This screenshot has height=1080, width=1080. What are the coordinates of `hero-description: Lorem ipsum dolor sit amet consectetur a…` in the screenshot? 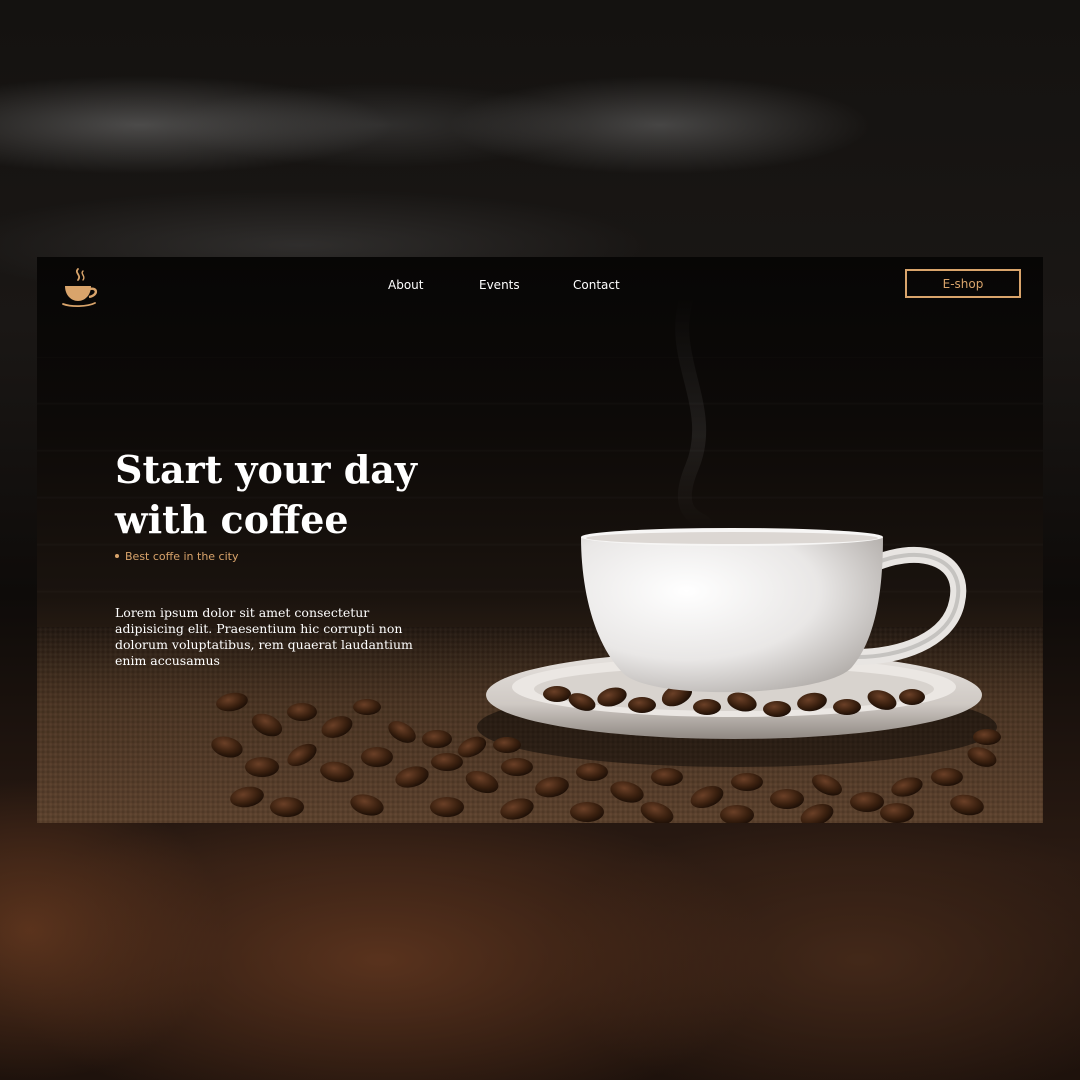 It's located at (264, 636).